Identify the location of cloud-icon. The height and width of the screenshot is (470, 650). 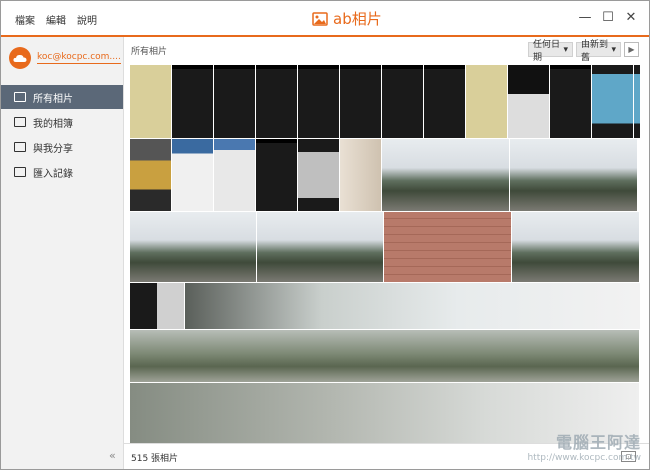
(20, 58).